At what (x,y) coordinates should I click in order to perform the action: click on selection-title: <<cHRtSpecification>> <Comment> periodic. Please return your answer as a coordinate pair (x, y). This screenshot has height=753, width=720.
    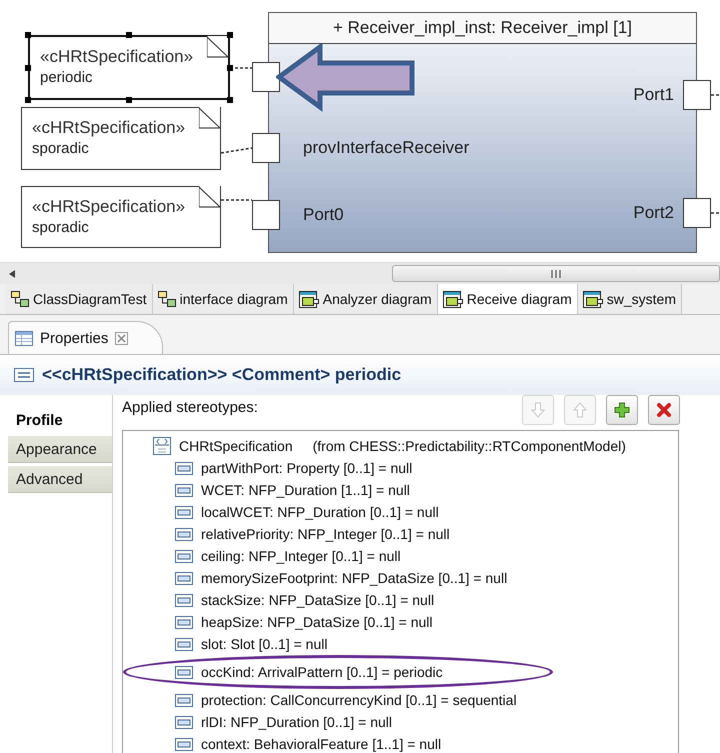
    Looking at the image, I should click on (222, 375).